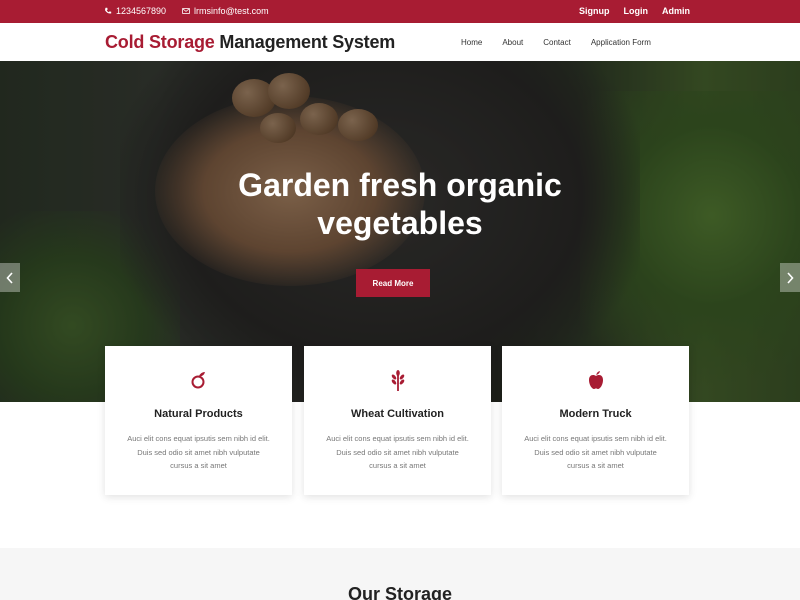  Describe the element at coordinates (393, 283) in the screenshot. I see `read-more-button: Read More` at that location.